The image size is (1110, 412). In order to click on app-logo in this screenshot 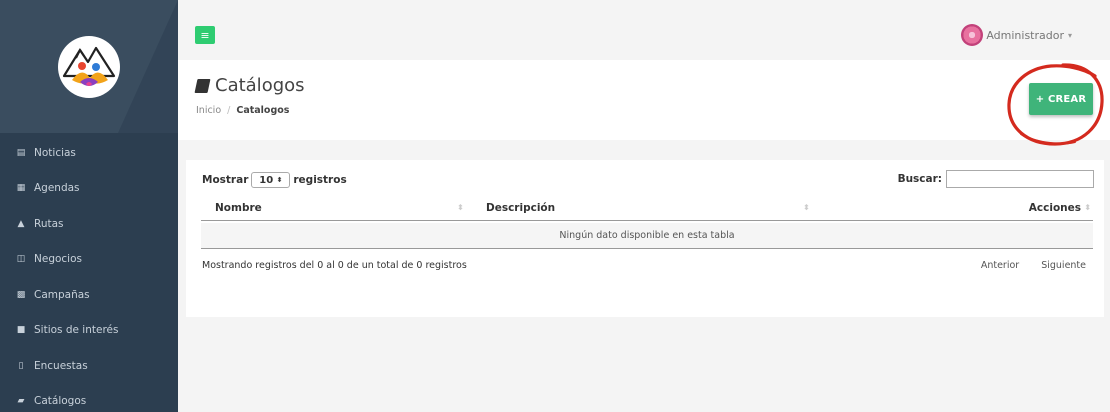, I will do `click(89, 66)`.